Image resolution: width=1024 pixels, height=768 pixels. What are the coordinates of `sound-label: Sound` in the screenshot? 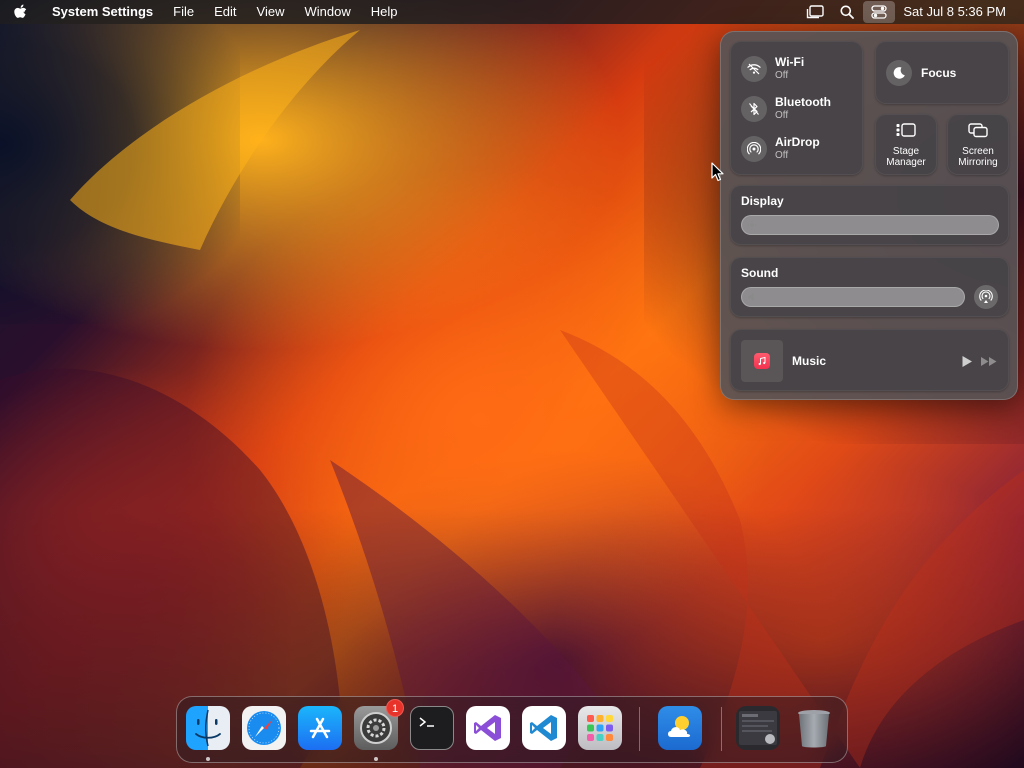 It's located at (760, 273).